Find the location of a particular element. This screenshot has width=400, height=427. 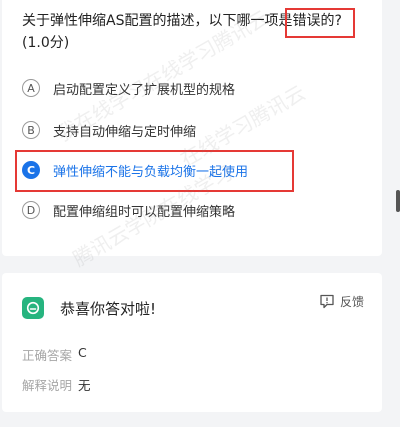

correct-answer-value: C is located at coordinates (82, 352).